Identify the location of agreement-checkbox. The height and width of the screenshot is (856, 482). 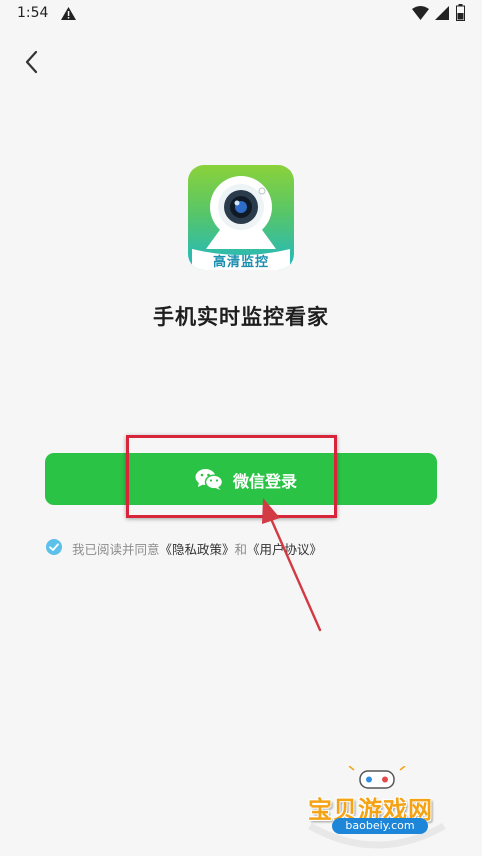
(54, 547).